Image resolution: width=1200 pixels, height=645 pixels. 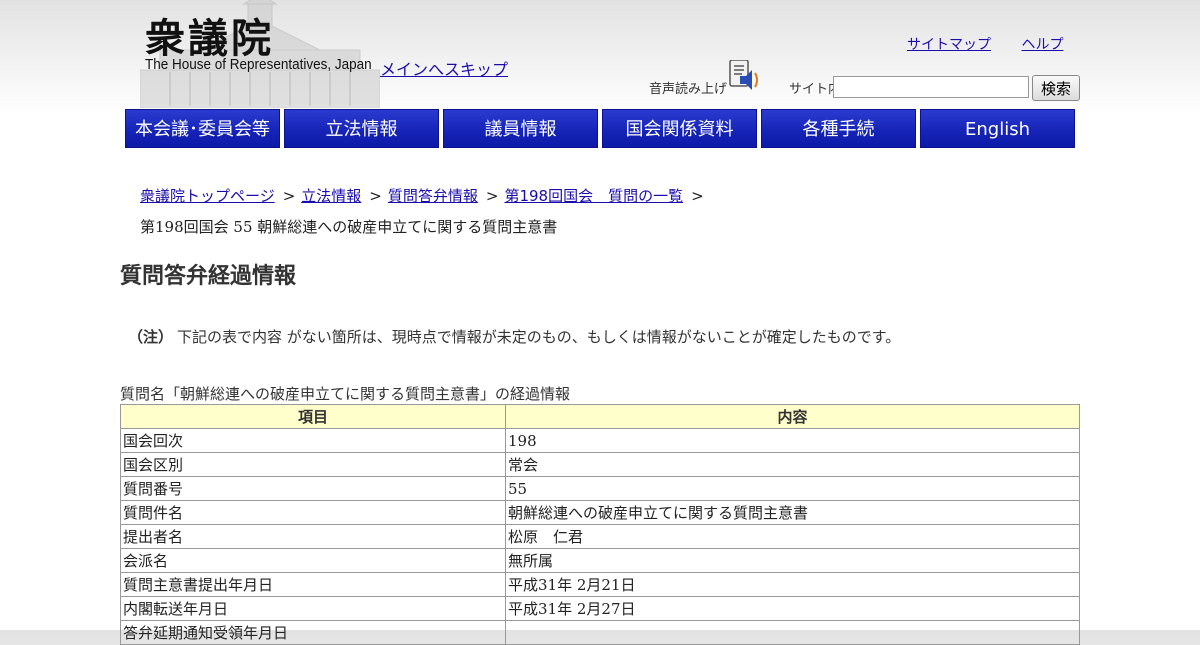 What do you see at coordinates (745, 76) in the screenshot?
I see `speaker-icon` at bounding box center [745, 76].